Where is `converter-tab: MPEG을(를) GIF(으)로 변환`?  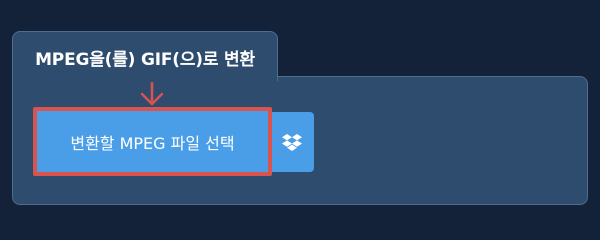
converter-tab: MPEG을(를) GIF(으)로 변환 is located at coordinates (145, 56).